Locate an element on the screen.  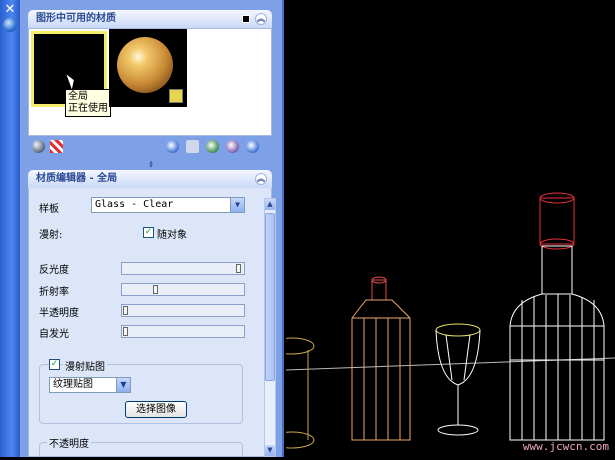
available-materials-title: 图形中可用的材质 is located at coordinates (76, 18).